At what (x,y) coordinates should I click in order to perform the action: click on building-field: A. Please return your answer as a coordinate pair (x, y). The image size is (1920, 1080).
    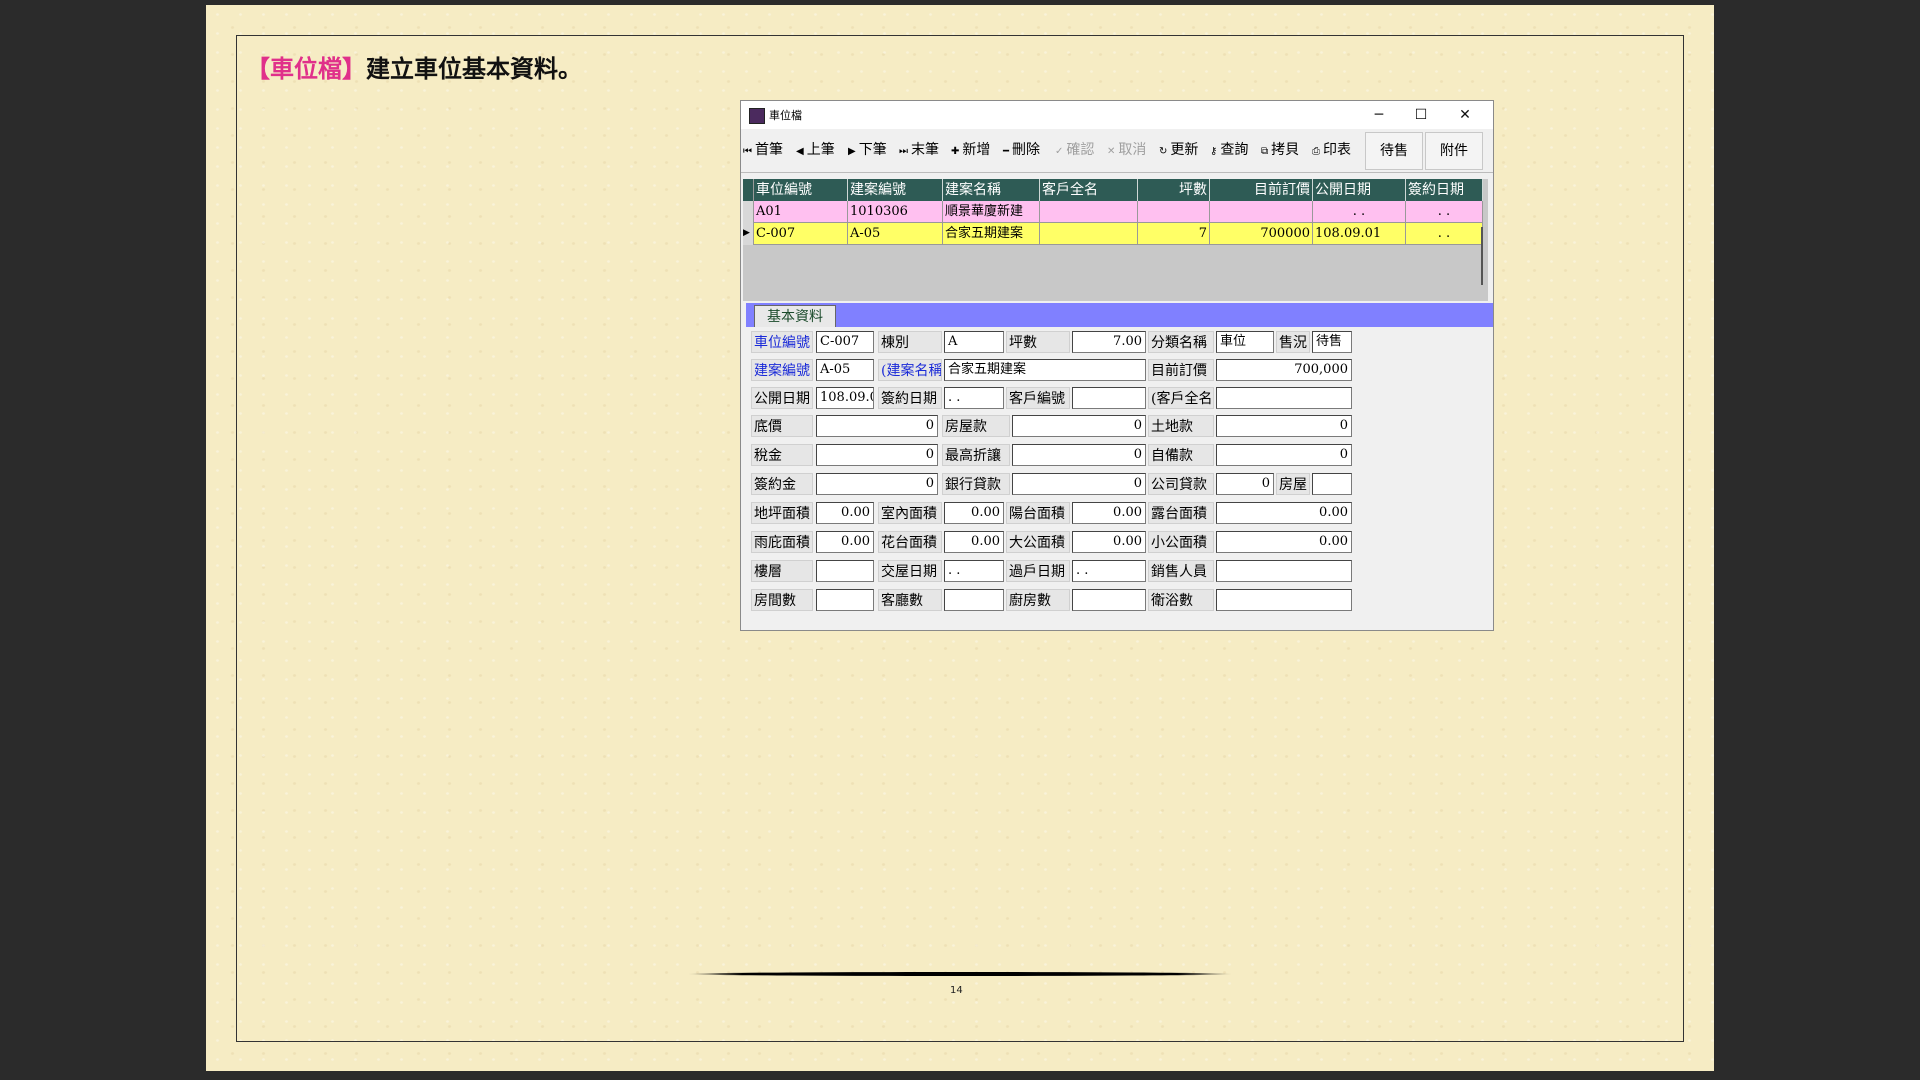
    Looking at the image, I should click on (974, 342).